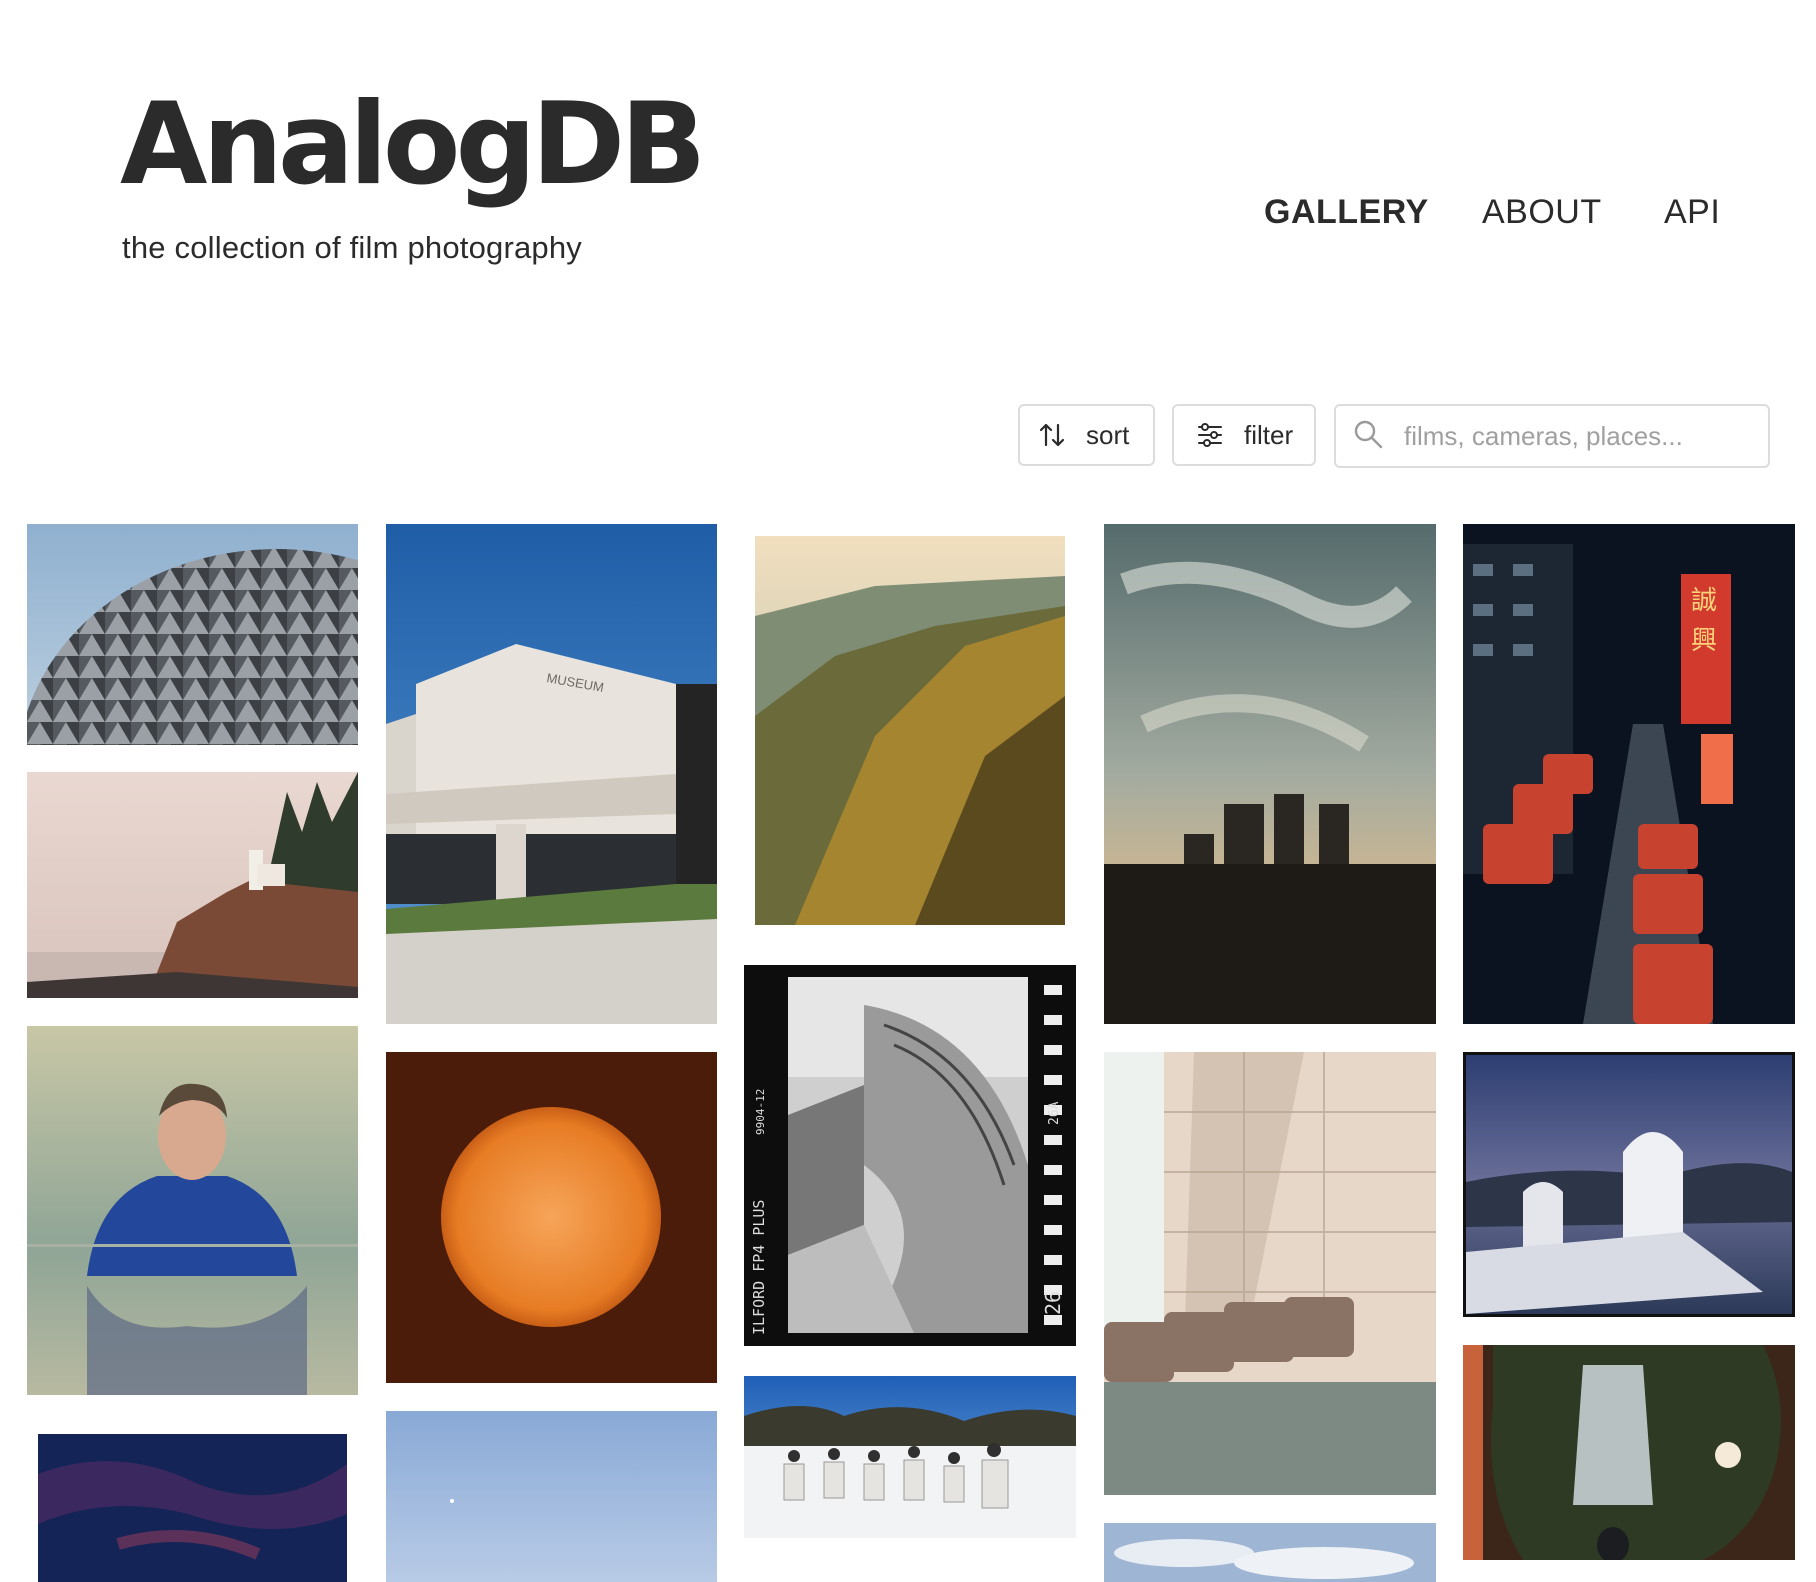 The image size is (1816, 1582). What do you see at coordinates (192, 885) in the screenshot?
I see `photo-lighthouse-cliff` at bounding box center [192, 885].